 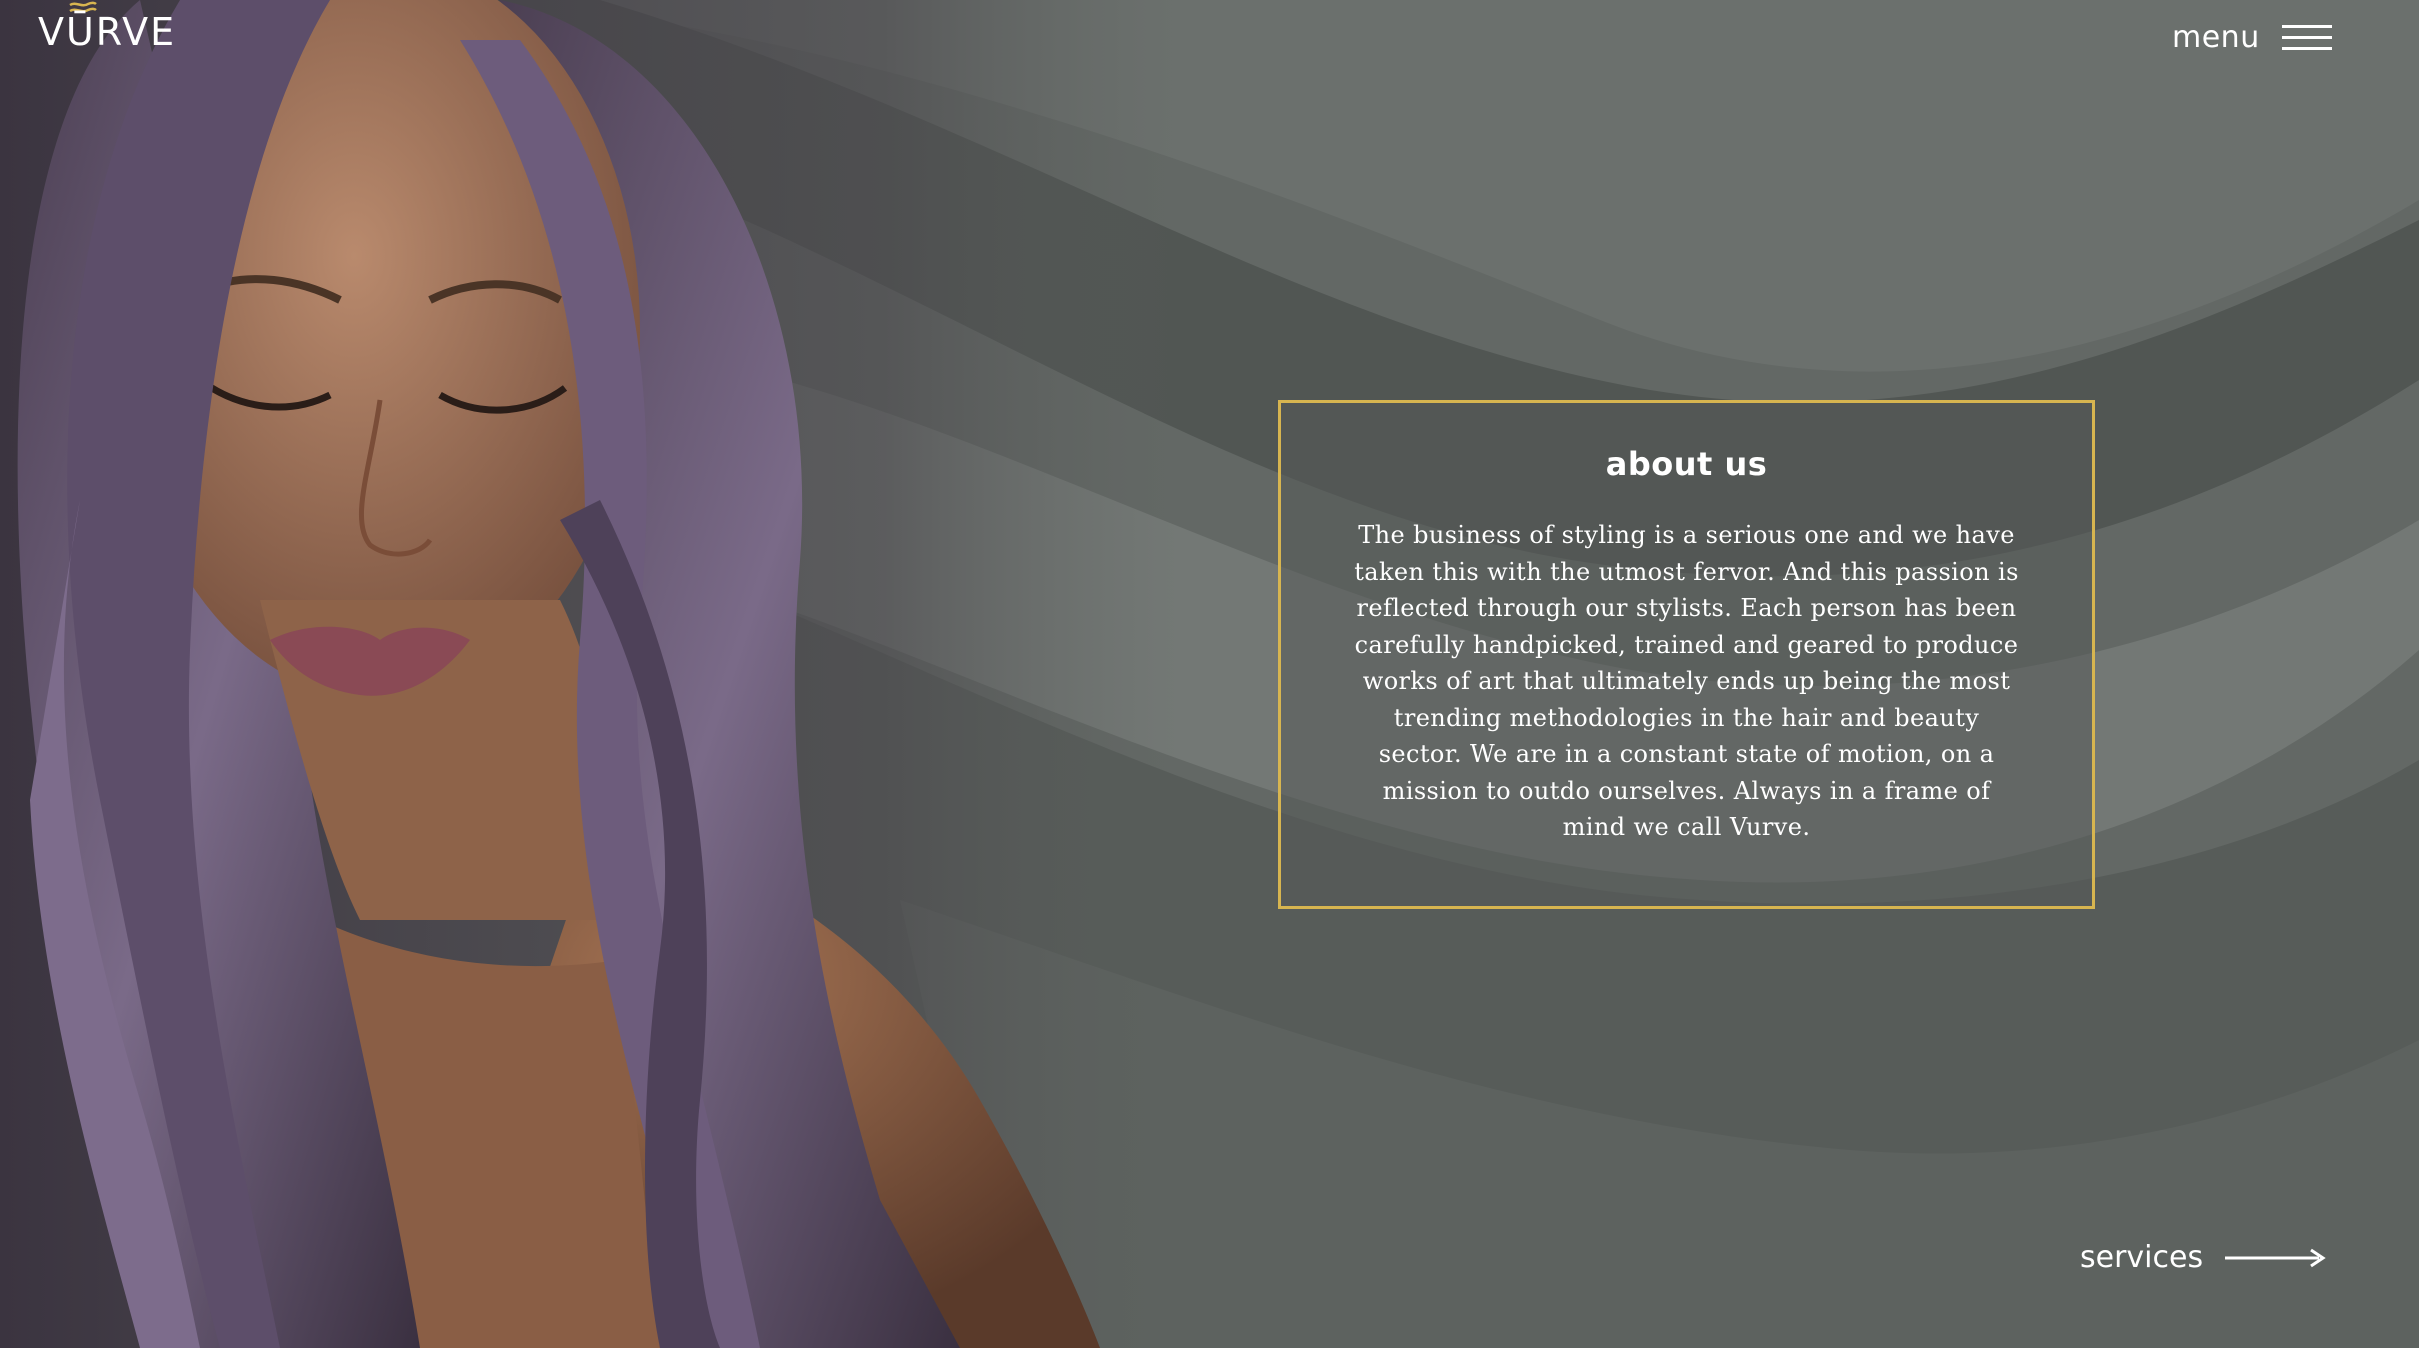 What do you see at coordinates (2216, 37) in the screenshot?
I see `menu-label: menu` at bounding box center [2216, 37].